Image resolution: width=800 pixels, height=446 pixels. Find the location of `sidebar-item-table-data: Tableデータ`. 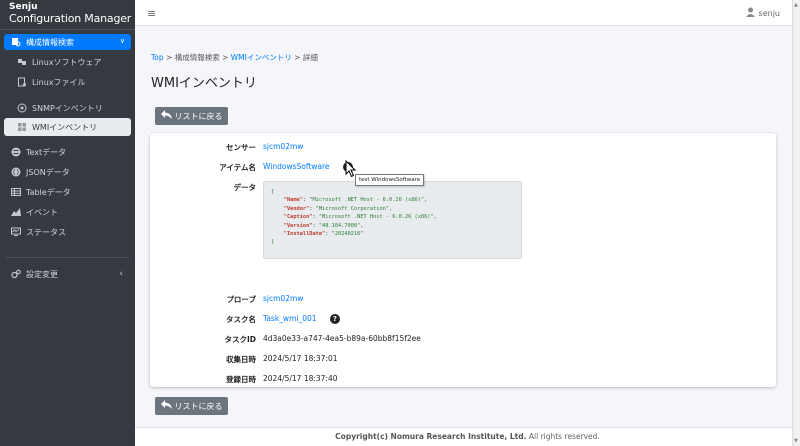

sidebar-item-table-data: Tableデータ is located at coordinates (67, 192).